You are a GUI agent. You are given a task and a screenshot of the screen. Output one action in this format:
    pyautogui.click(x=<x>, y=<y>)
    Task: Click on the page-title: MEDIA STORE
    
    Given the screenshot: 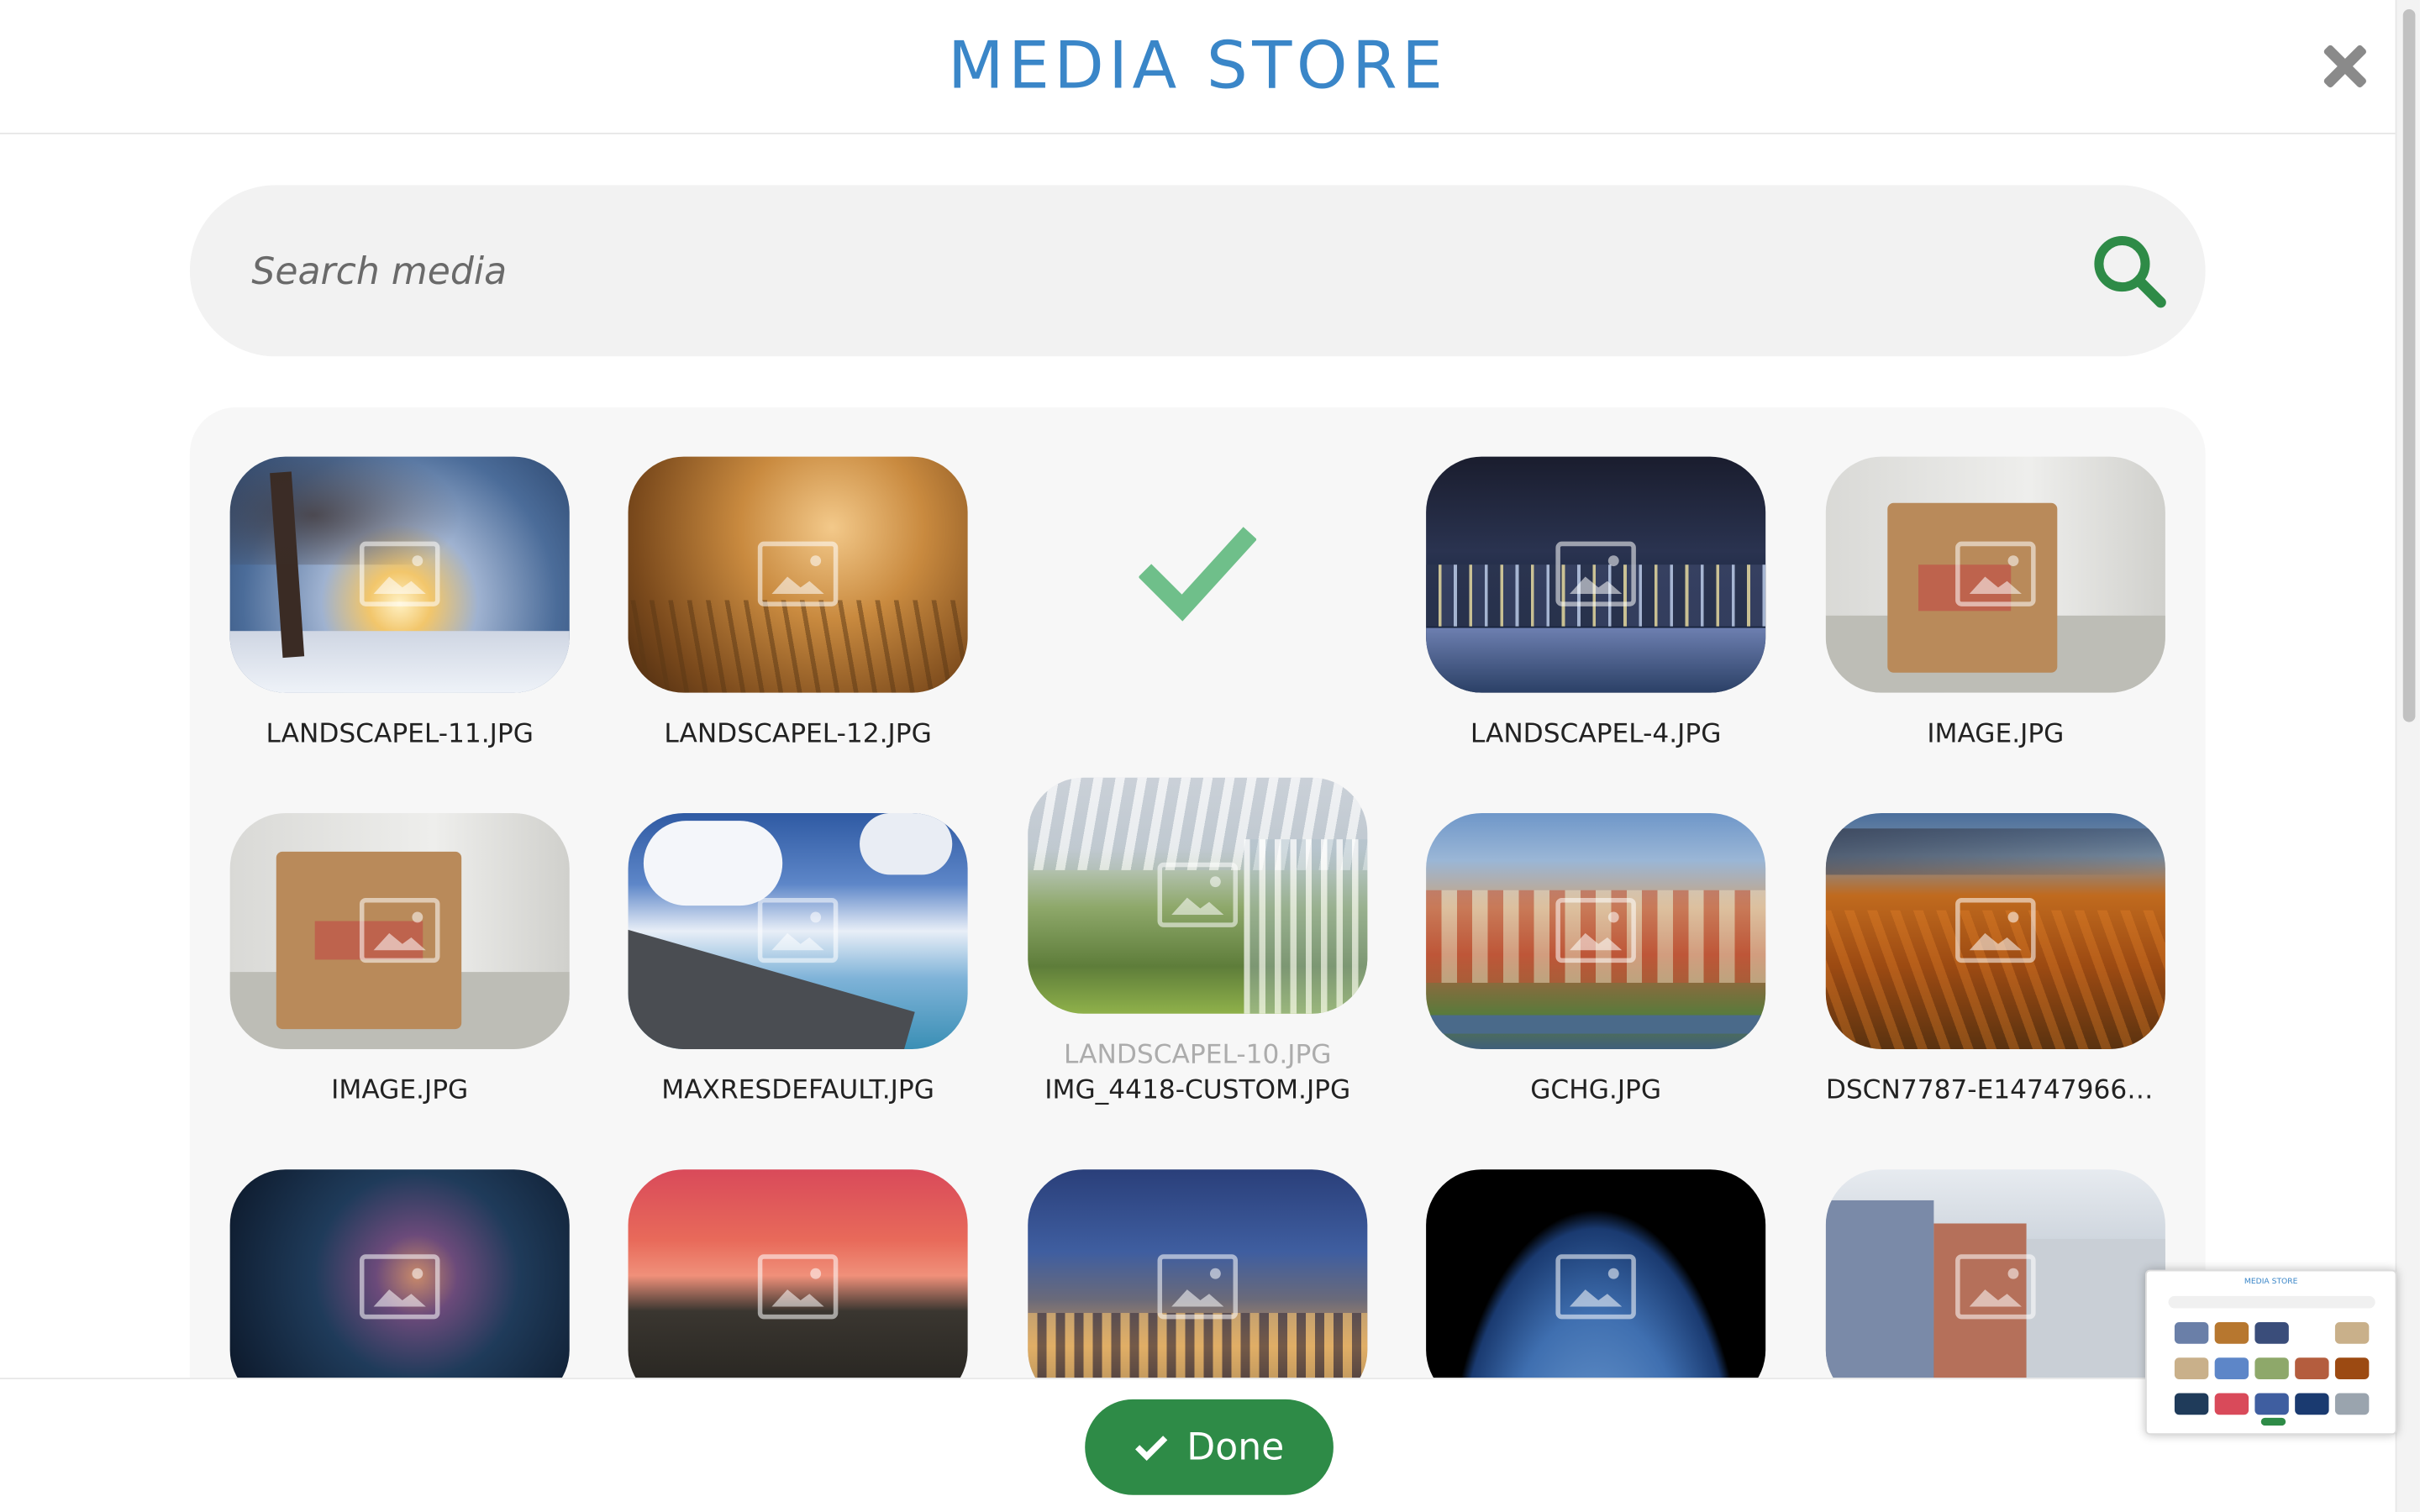 What is the action you would take?
    pyautogui.click(x=1198, y=66)
    